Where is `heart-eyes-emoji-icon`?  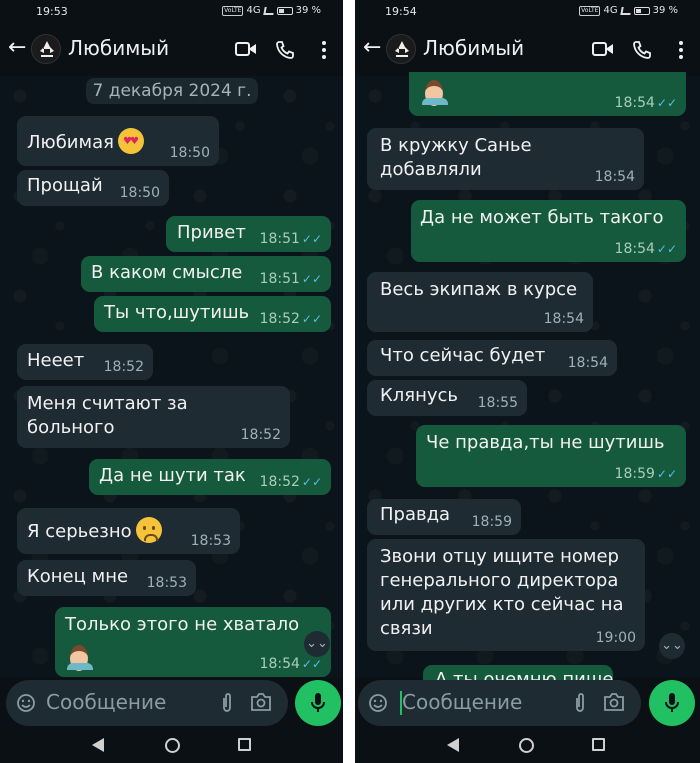 heart-eyes-emoji-icon is located at coordinates (130, 141).